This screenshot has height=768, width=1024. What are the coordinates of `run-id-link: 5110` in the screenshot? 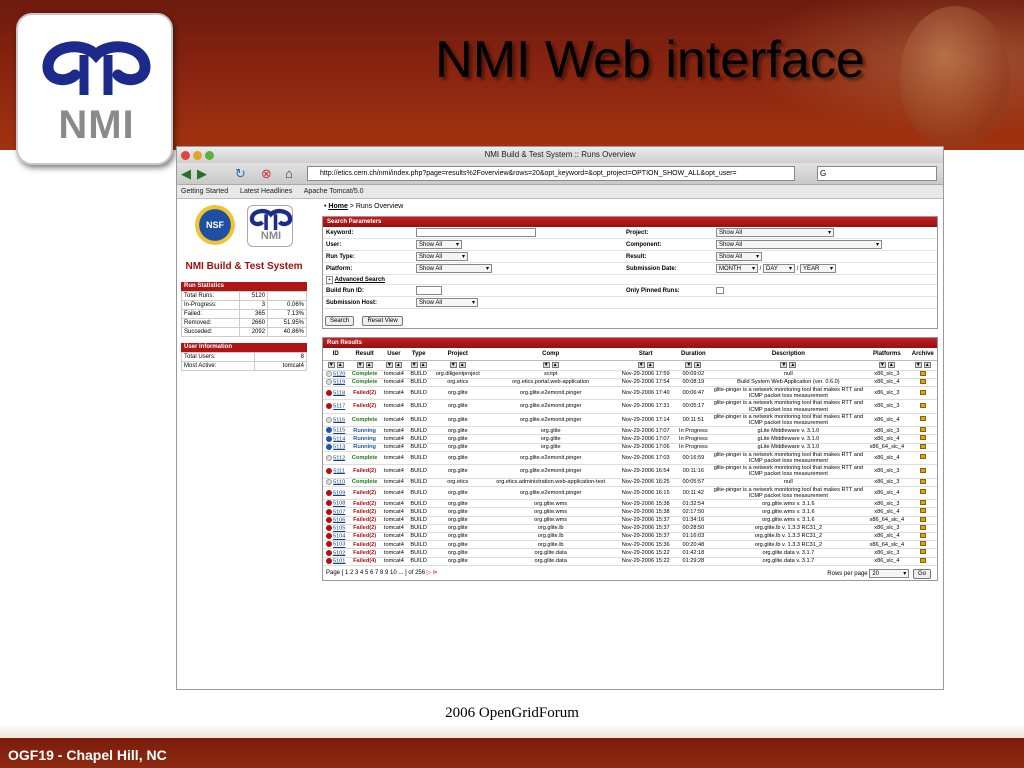 It's located at (339, 482).